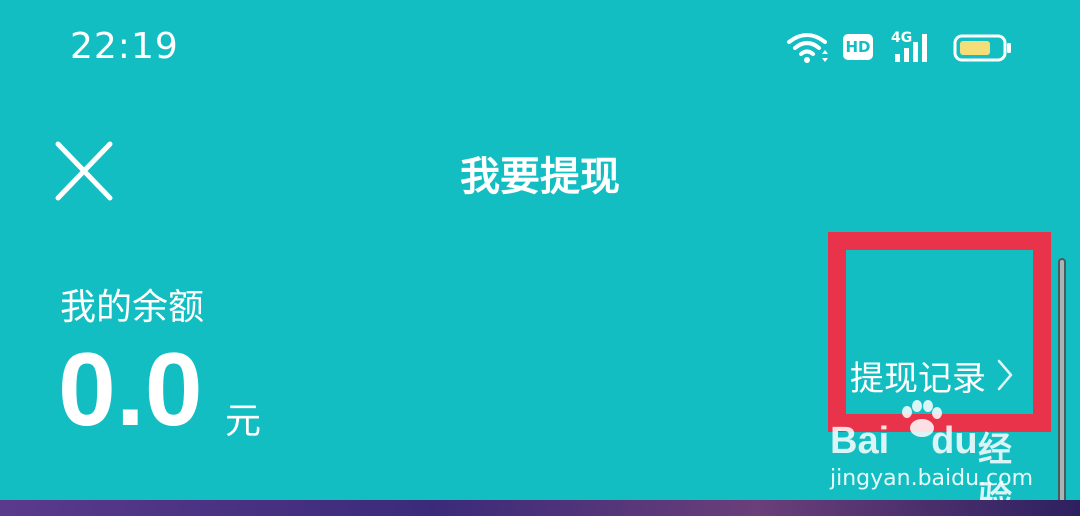  I want to click on status-icons: HD 4G, so click(902, 48).